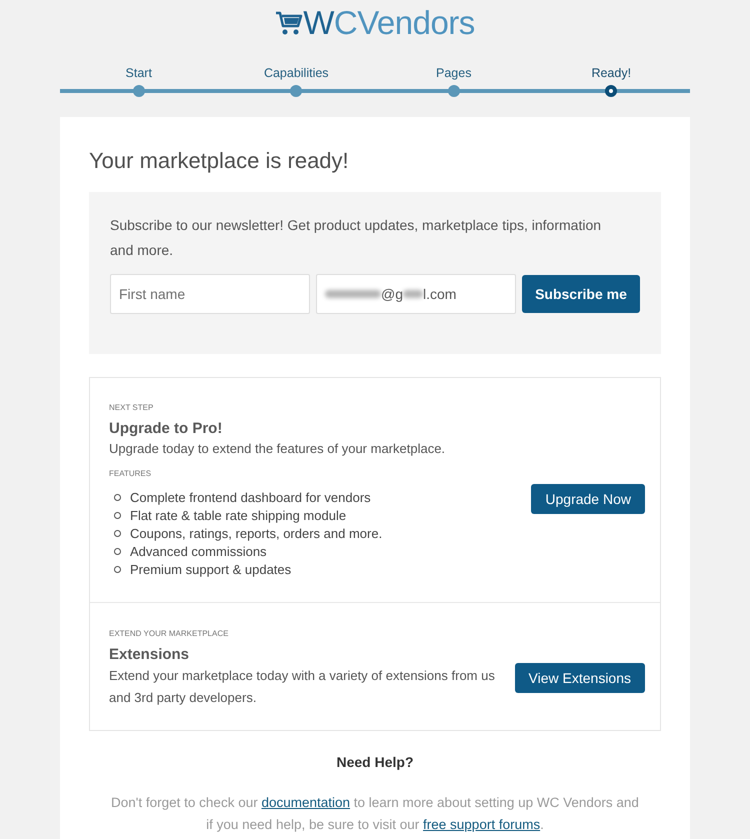 The image size is (750, 839). I want to click on section-description: Upgrade today to extend the features of your marketplace., so click(277, 449).